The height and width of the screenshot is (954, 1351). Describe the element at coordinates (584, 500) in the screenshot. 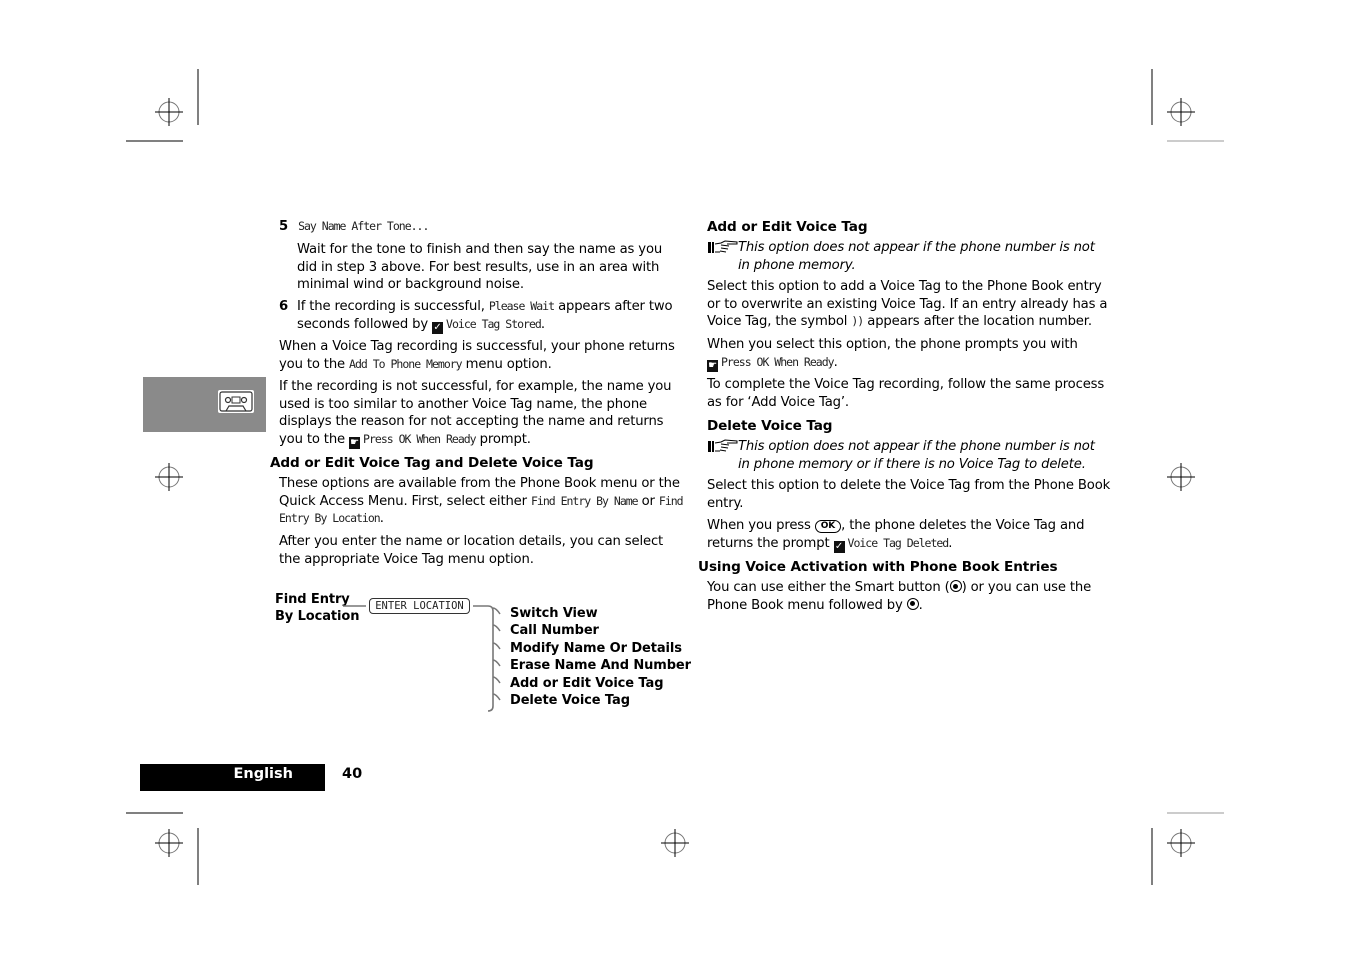

I see `lcd-text: Find Entry By Name` at that location.